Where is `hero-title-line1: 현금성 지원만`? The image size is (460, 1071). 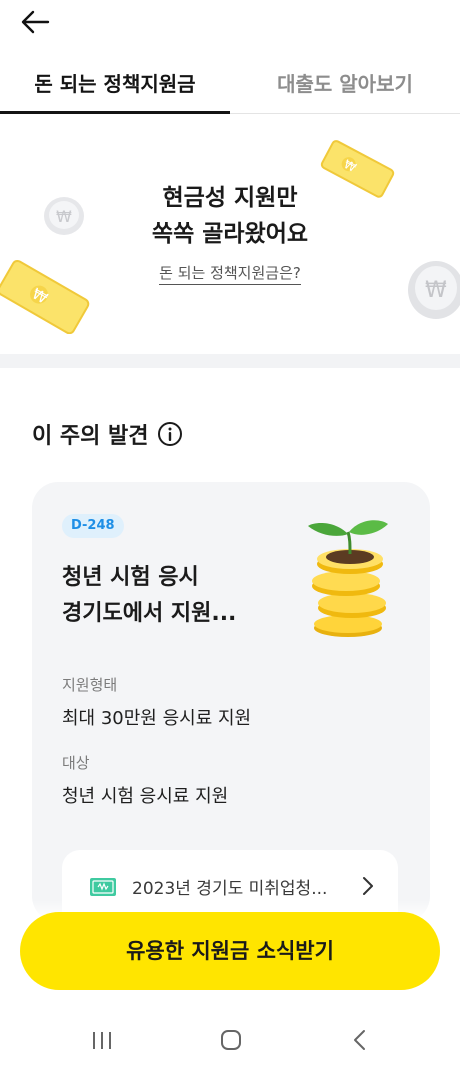
hero-title-line1: 현금성 지원만 is located at coordinates (230, 198).